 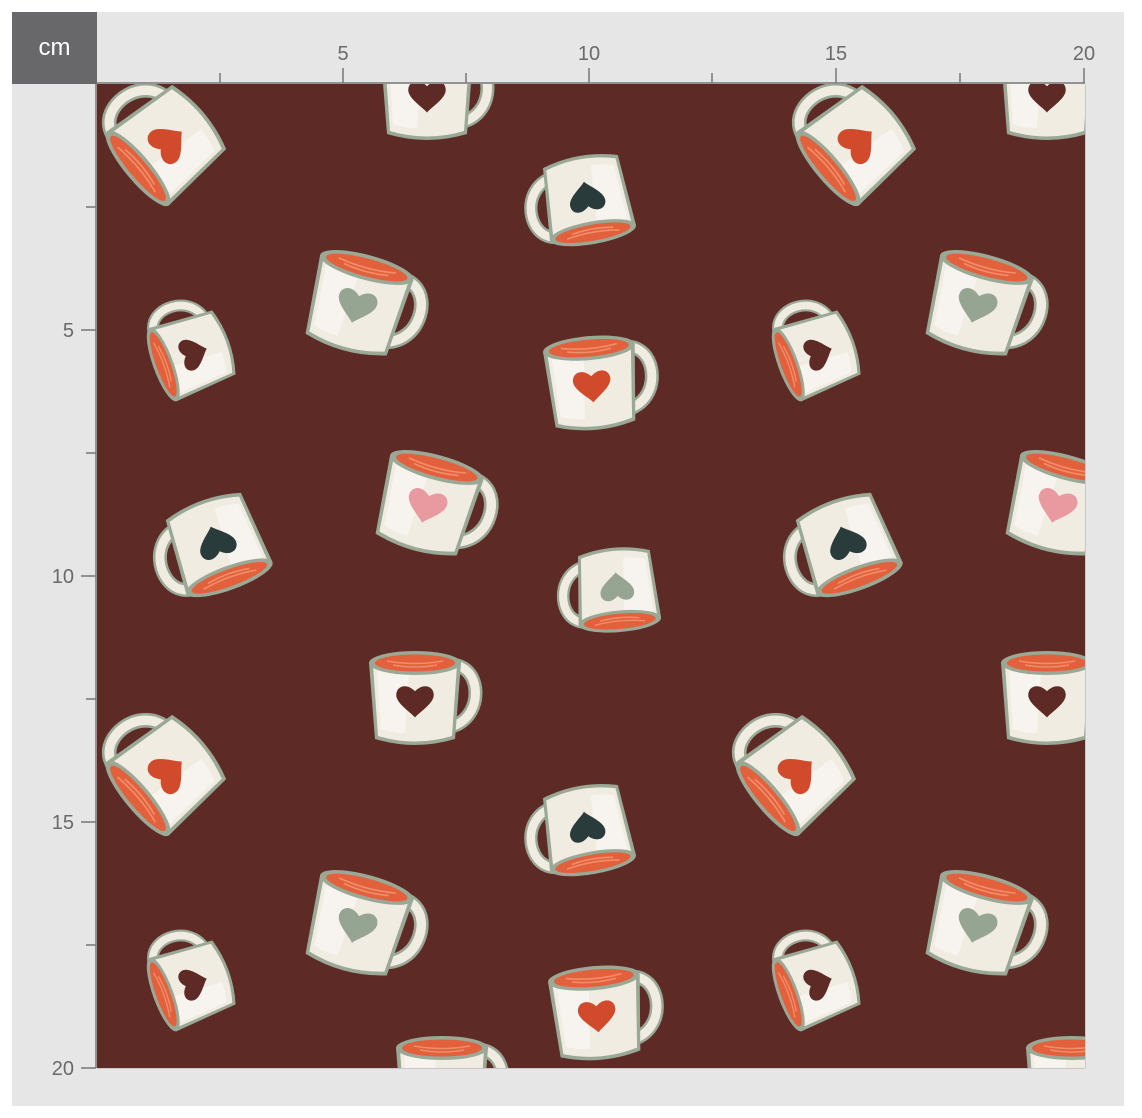 I want to click on x-ruler-label: 15, so click(x=836, y=54).